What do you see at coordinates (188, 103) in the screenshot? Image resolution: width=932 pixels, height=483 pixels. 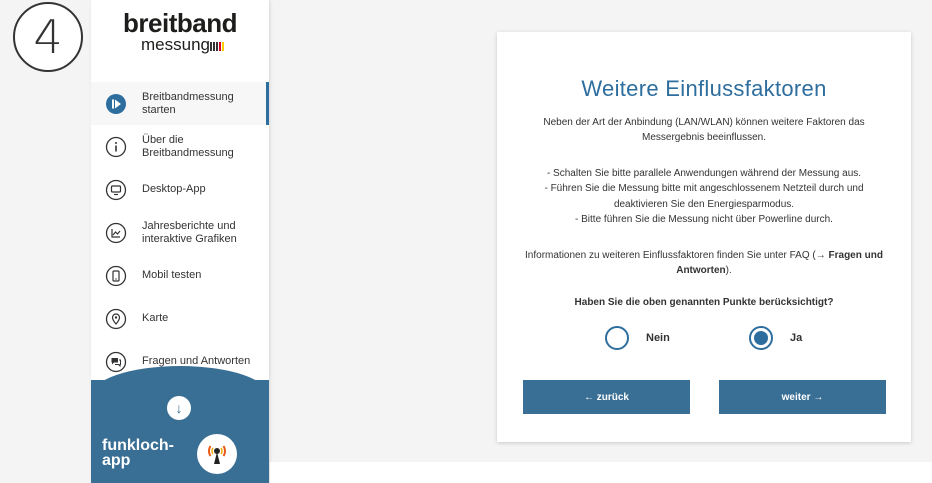 I see `sidebar-item-label: Breitbandmessung starten` at bounding box center [188, 103].